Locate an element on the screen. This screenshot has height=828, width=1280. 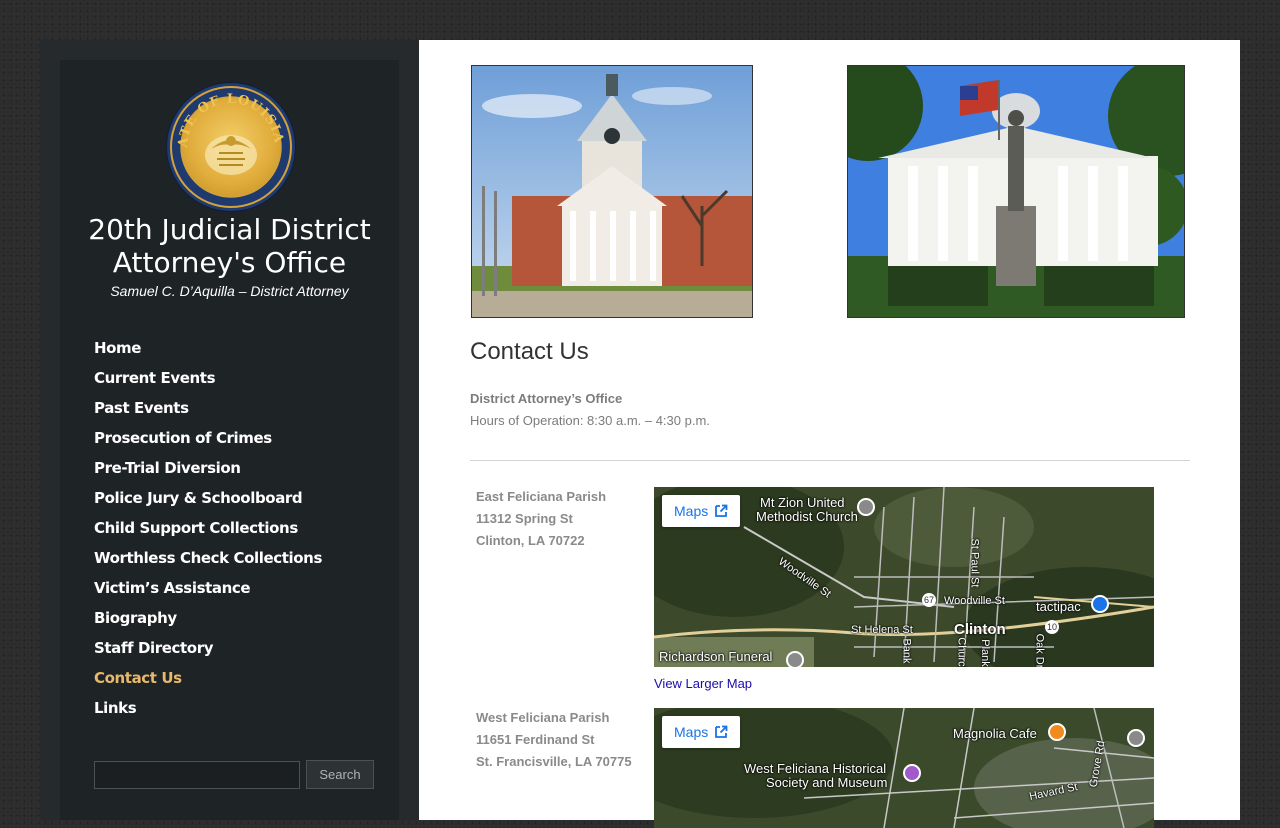
address-city: Clinton, LA 70722 is located at coordinates (530, 540).